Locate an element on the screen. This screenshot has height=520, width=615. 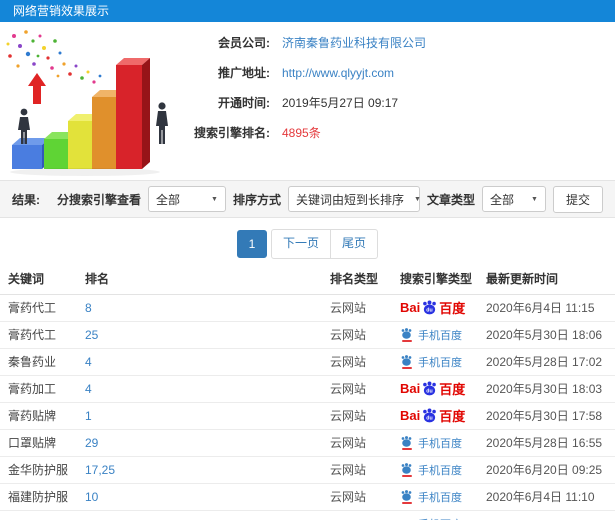
info-label: 搜索引擎排名: is located at coordinates (232, 133).